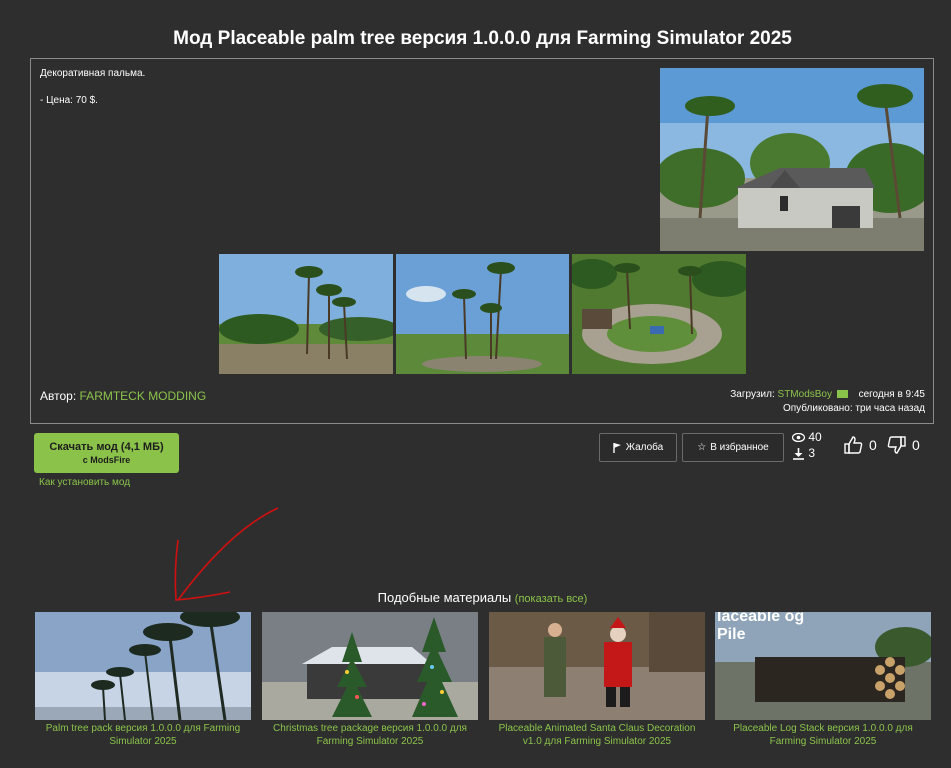 The width and height of the screenshot is (951, 768). Describe the element at coordinates (617, 447) in the screenshot. I see `flag-icon` at that location.